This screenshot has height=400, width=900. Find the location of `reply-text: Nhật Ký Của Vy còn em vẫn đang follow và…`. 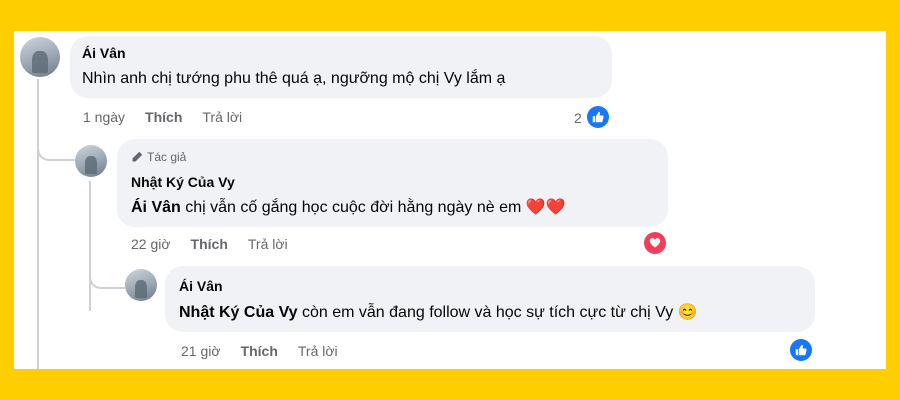

reply-text: Nhật Ký Của Vy còn em vẫn đang follow và… is located at coordinates (438, 312).